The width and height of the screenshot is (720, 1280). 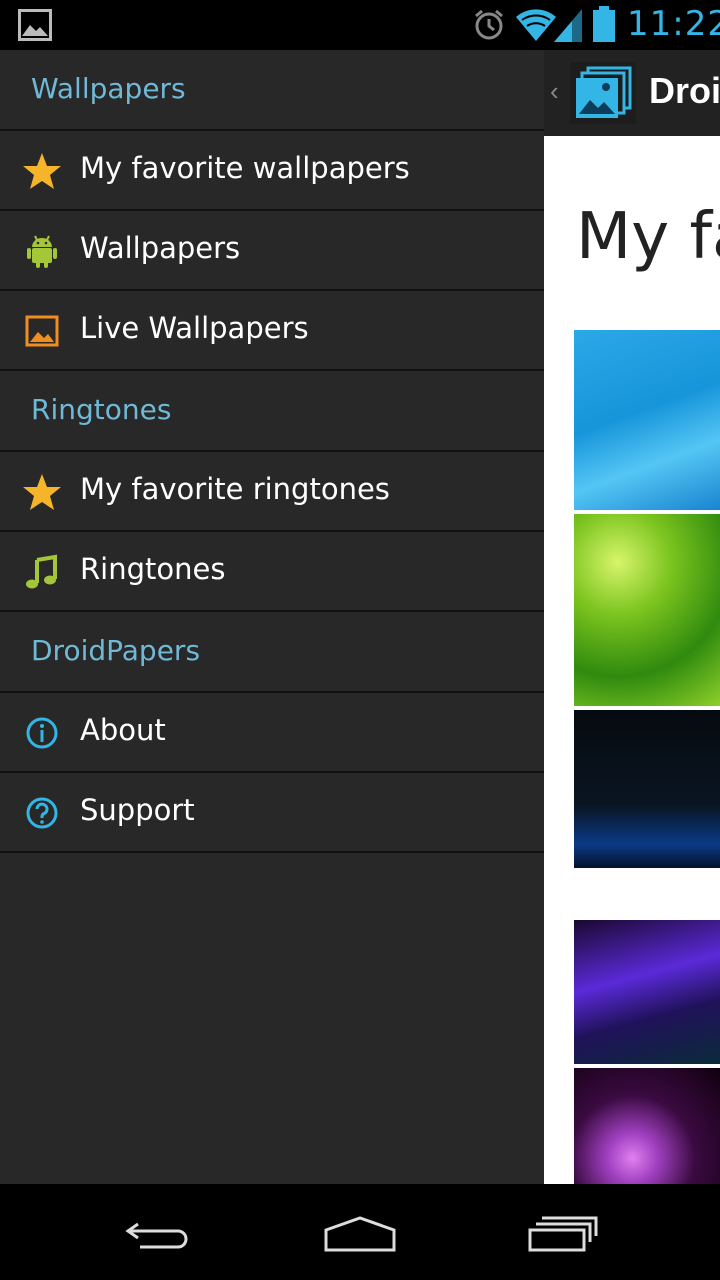 What do you see at coordinates (684, 90) in the screenshot?
I see `app-title: Droi` at bounding box center [684, 90].